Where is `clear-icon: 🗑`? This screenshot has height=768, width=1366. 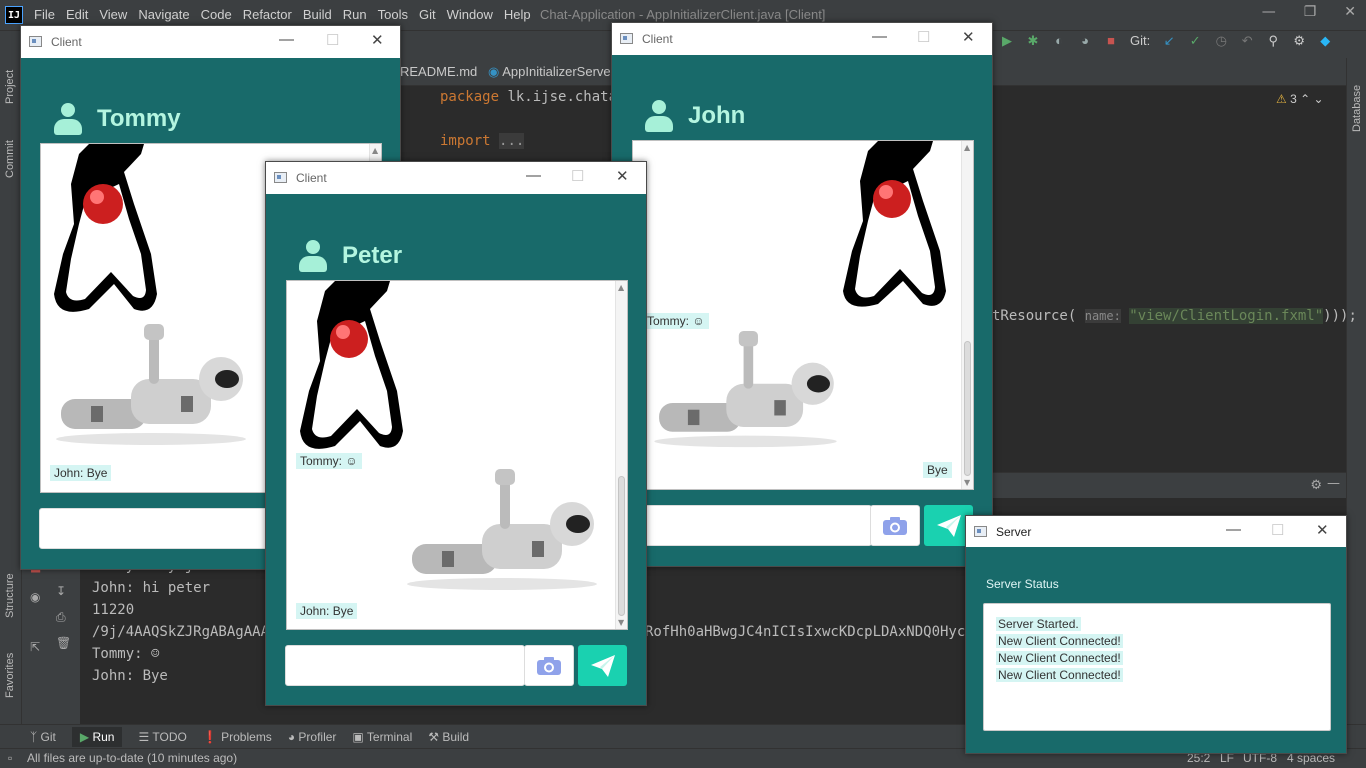 clear-icon: 🗑 is located at coordinates (63, 643).